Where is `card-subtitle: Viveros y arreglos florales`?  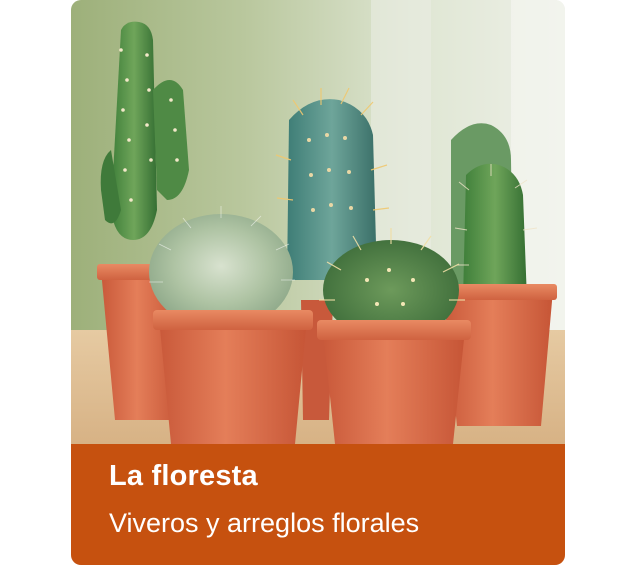
card-subtitle: Viveros y arreglos florales is located at coordinates (264, 523).